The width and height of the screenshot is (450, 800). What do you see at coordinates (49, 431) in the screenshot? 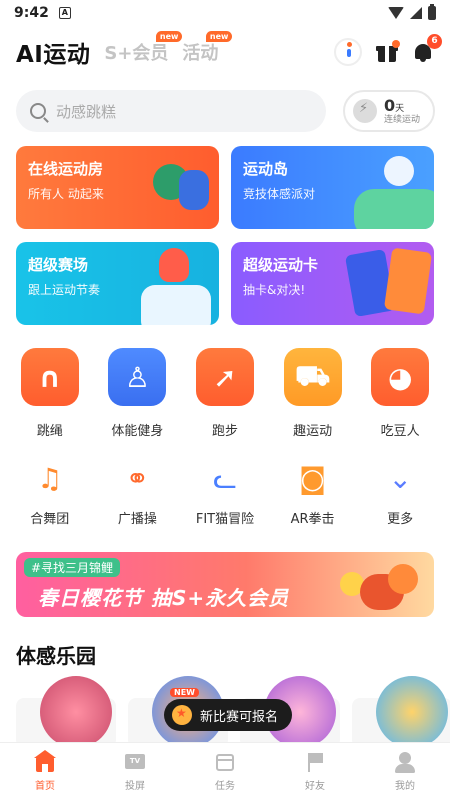
I see `grid-item-label: 跳绳` at bounding box center [49, 431].